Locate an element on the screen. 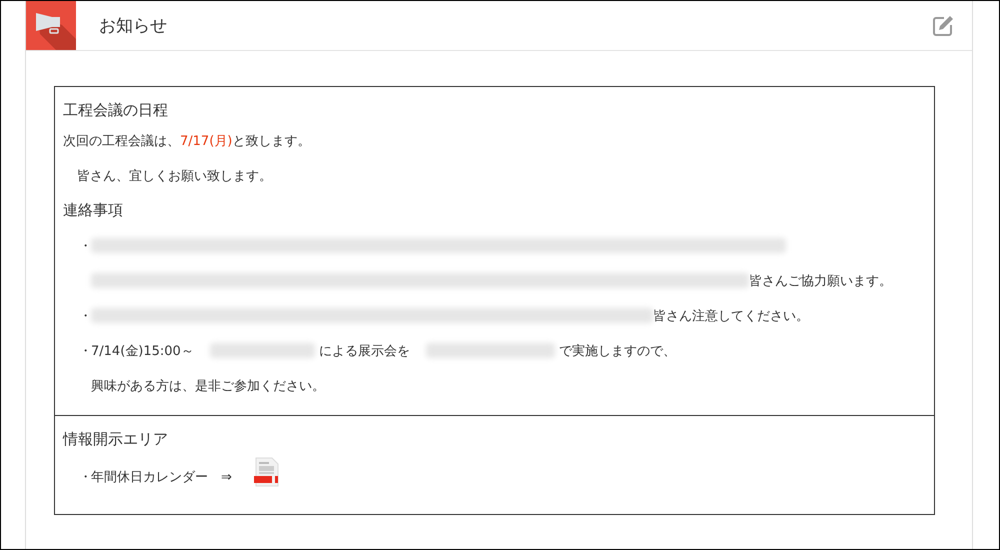  text: 皆さんご協力願います。 is located at coordinates (820, 281).